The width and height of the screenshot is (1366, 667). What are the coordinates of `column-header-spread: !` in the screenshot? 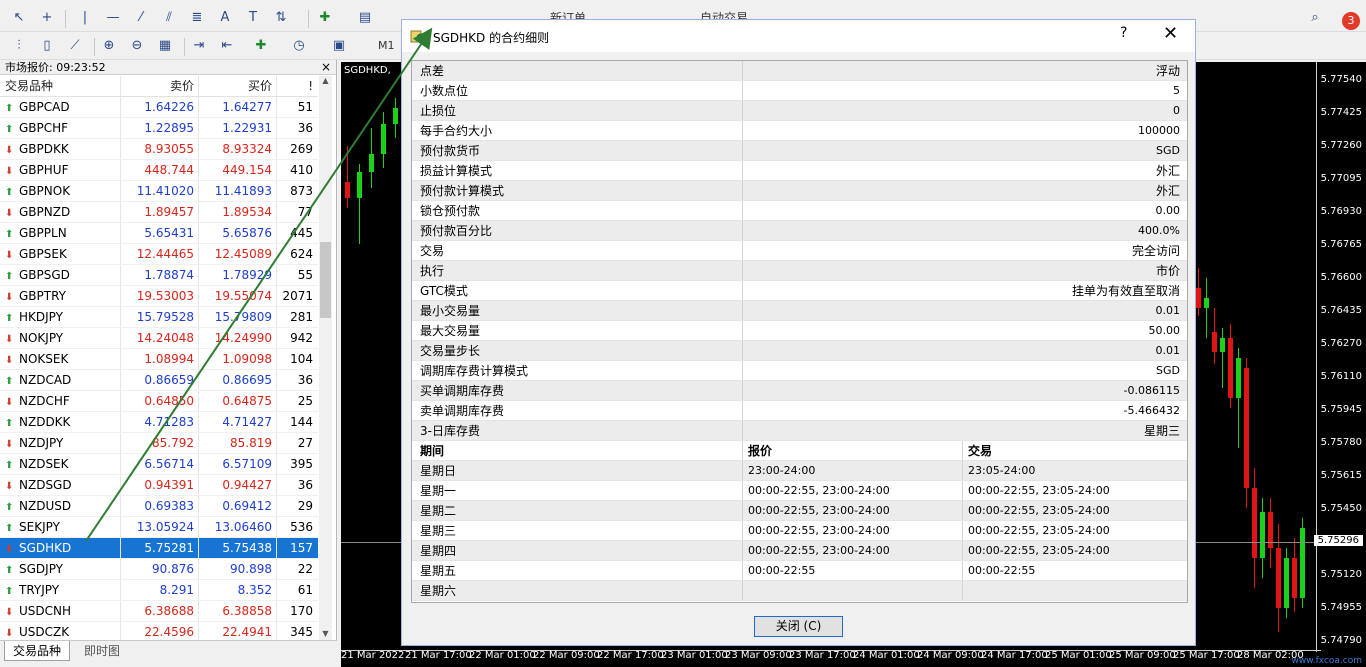 It's located at (297, 86).